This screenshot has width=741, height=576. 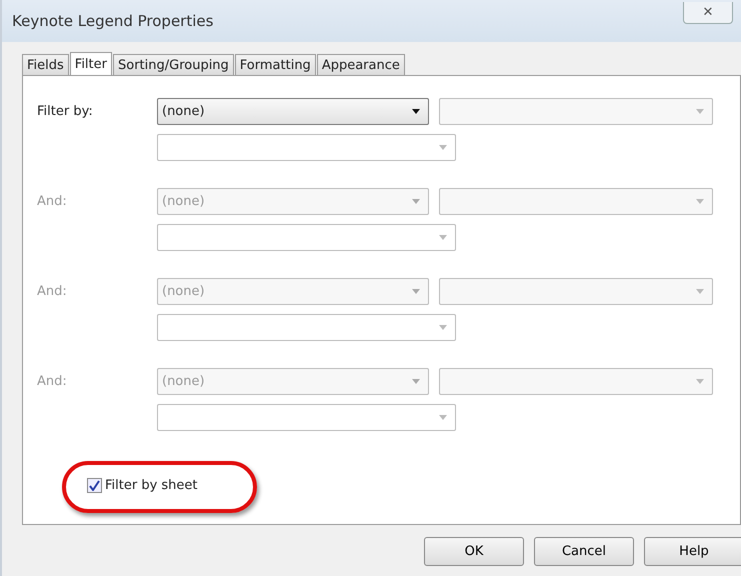 What do you see at coordinates (173, 64) in the screenshot?
I see `tab: Sorting/Grouping` at bounding box center [173, 64].